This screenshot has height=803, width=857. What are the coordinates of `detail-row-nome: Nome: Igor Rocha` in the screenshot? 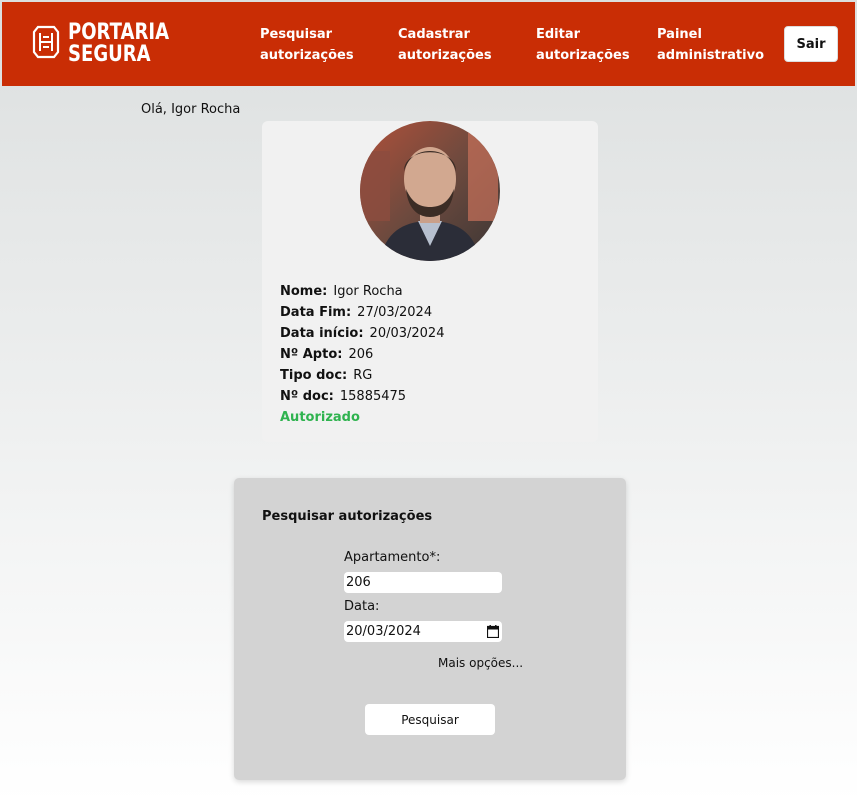 It's located at (341, 291).